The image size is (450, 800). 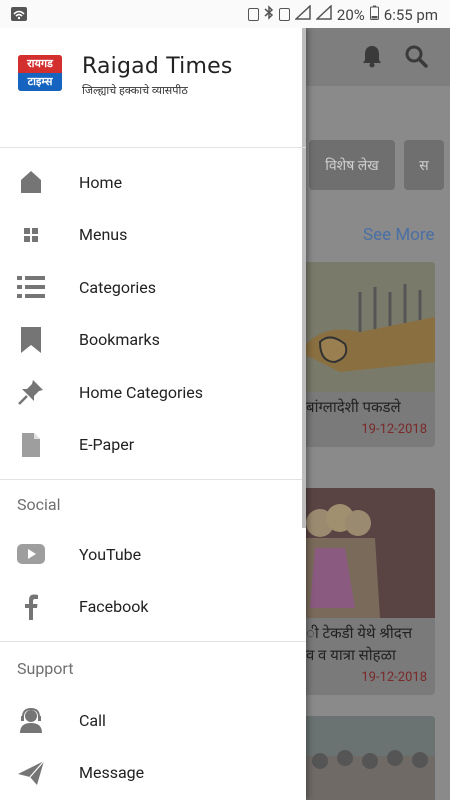 What do you see at coordinates (153, 607) in the screenshot?
I see `menu-item-facebook: Facebook` at bounding box center [153, 607].